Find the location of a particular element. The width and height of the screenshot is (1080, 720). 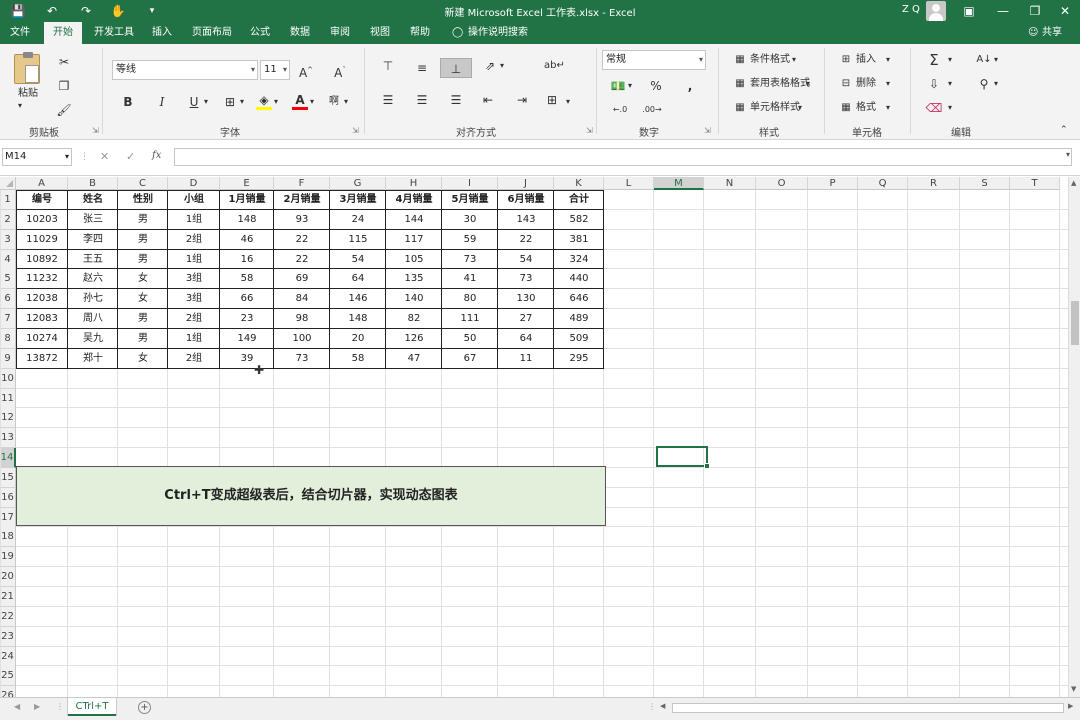

collapse-ribbon-icon: ⌃ is located at coordinates (1064, 130).